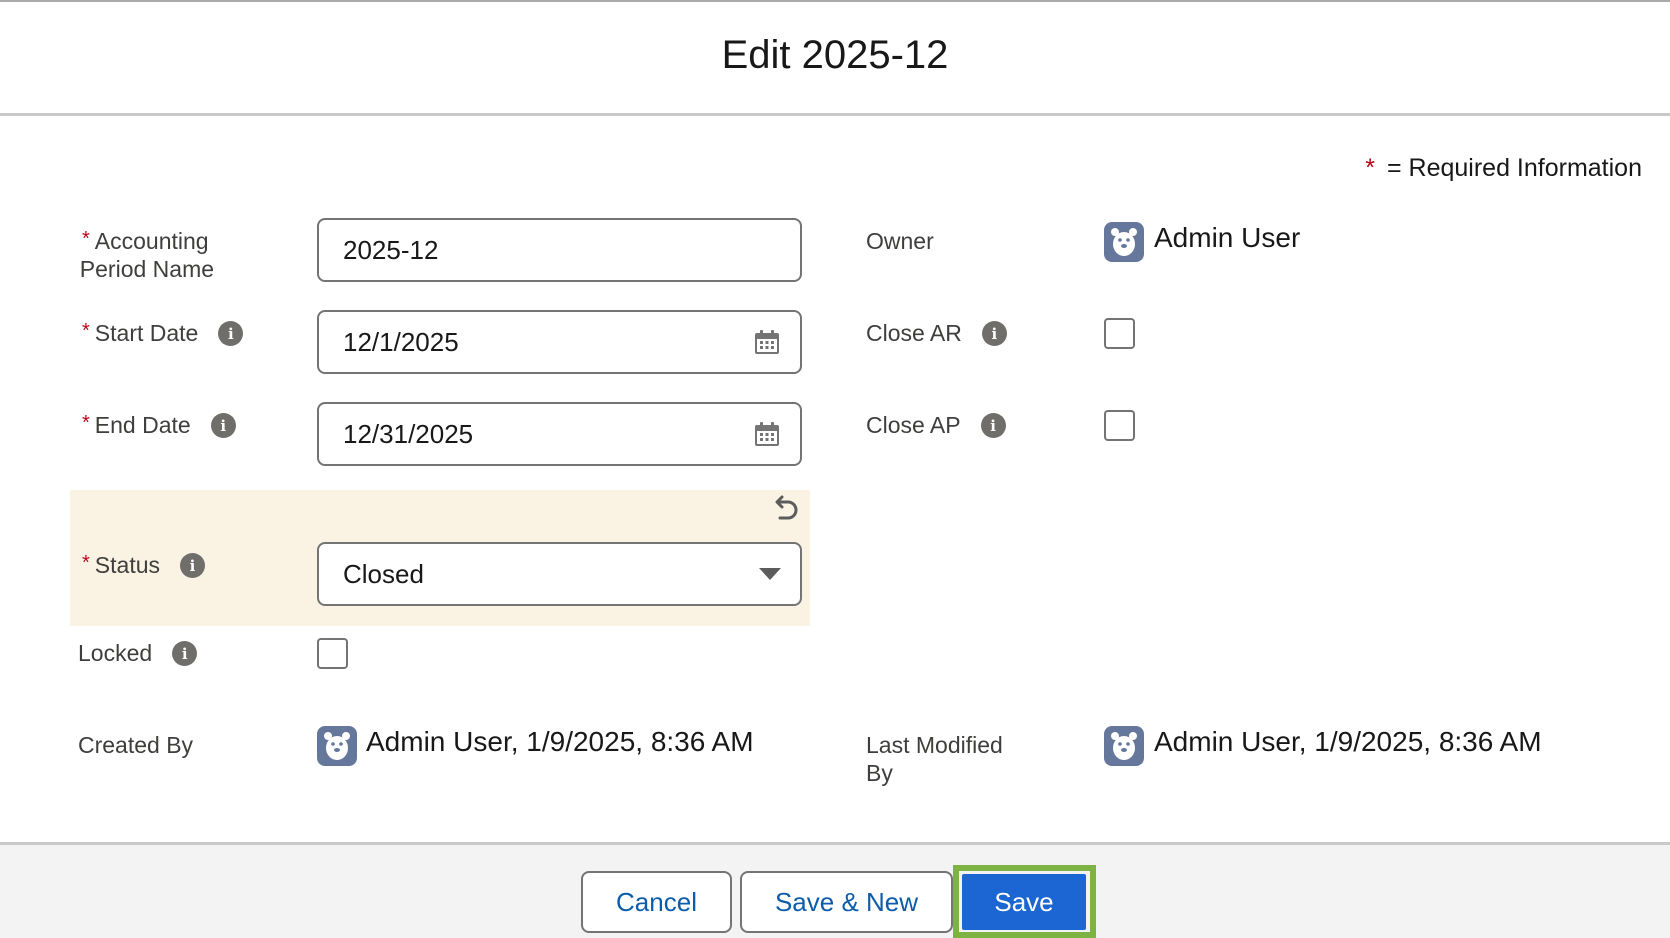 This screenshot has width=1670, height=938. Describe the element at coordinates (560, 742) in the screenshot. I see `created-by-value: Admin User, 1/9/2025, 8:36 AM` at that location.